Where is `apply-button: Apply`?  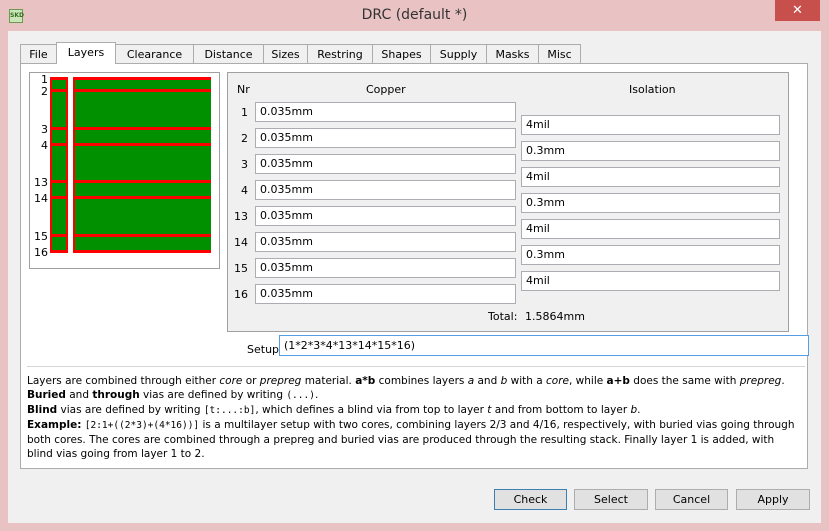
apply-button: Apply is located at coordinates (773, 499).